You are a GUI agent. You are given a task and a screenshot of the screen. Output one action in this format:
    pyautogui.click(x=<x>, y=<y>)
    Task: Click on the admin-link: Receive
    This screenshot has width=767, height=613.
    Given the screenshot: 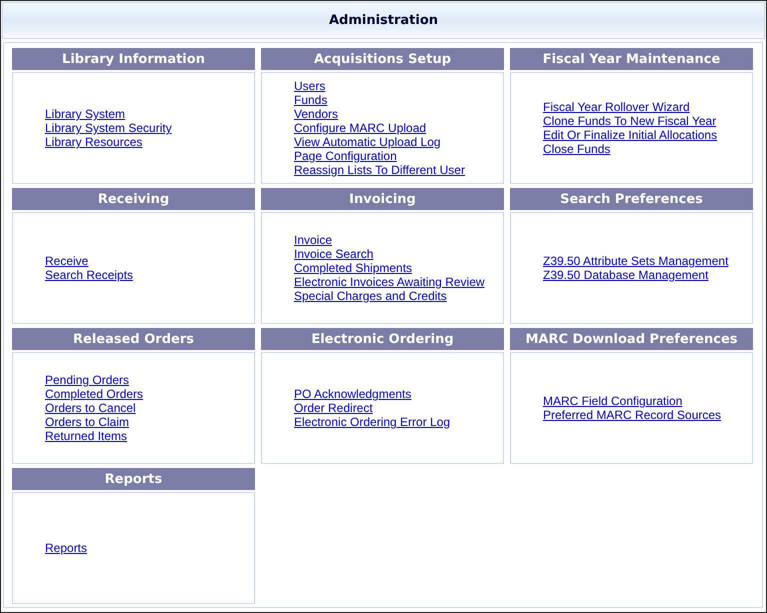 What is the action you would take?
    pyautogui.click(x=66, y=261)
    